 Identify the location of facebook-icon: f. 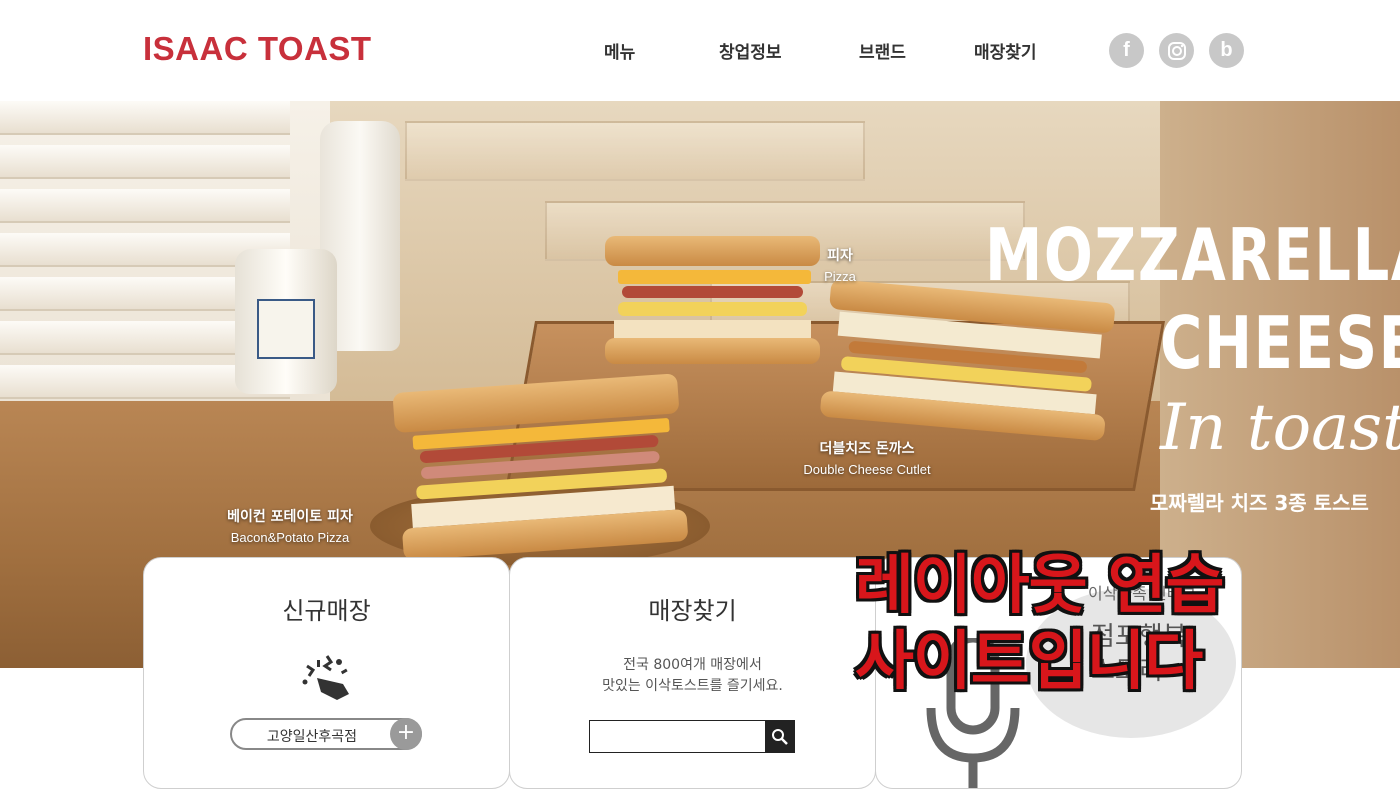
(1126, 50).